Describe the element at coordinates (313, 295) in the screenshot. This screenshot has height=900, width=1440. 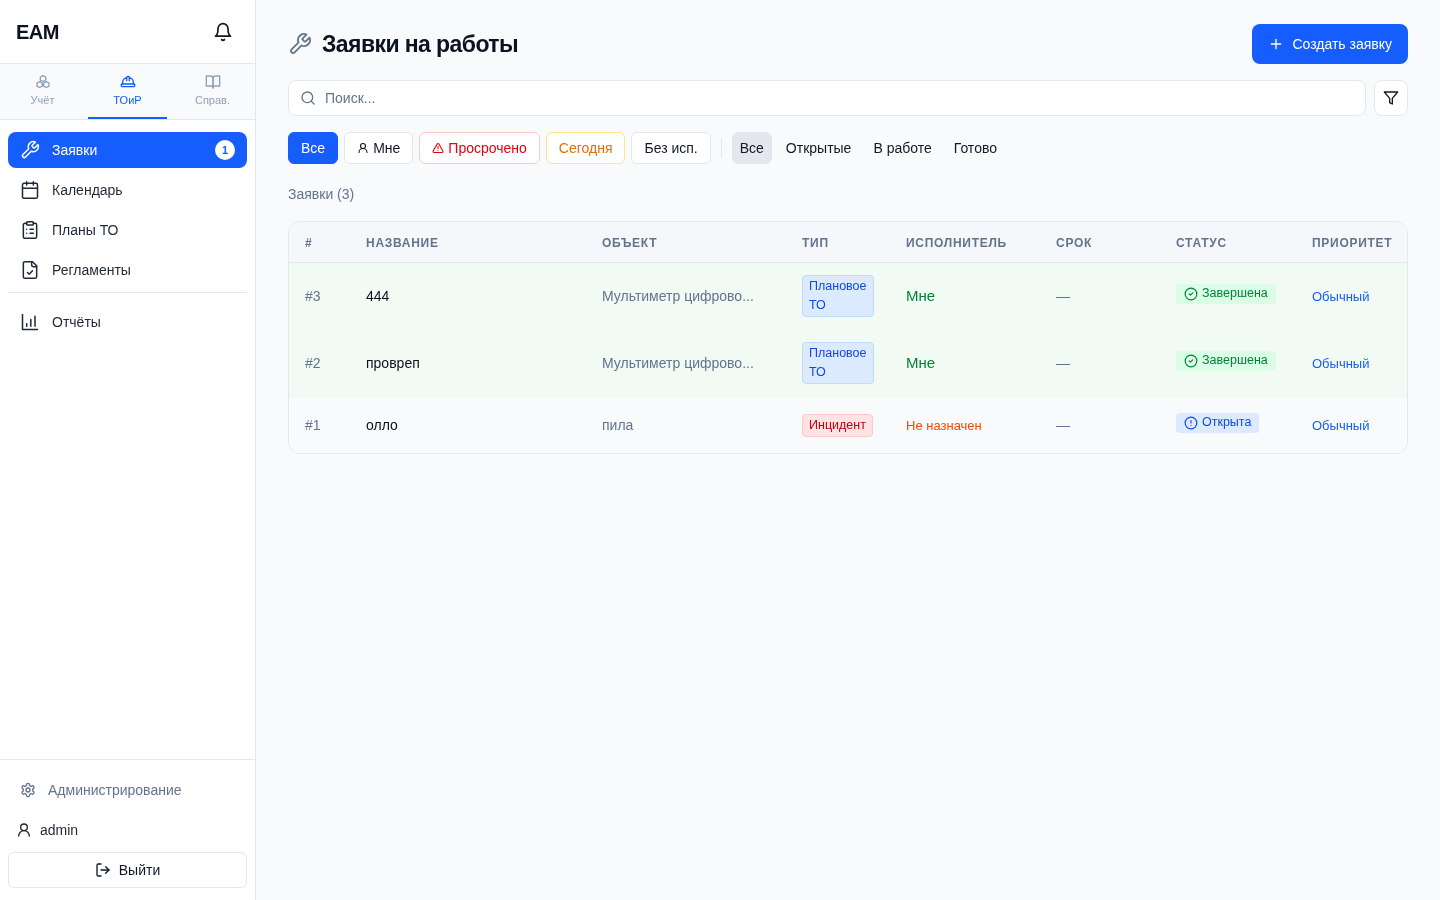
I see `request-number: #3` at that location.